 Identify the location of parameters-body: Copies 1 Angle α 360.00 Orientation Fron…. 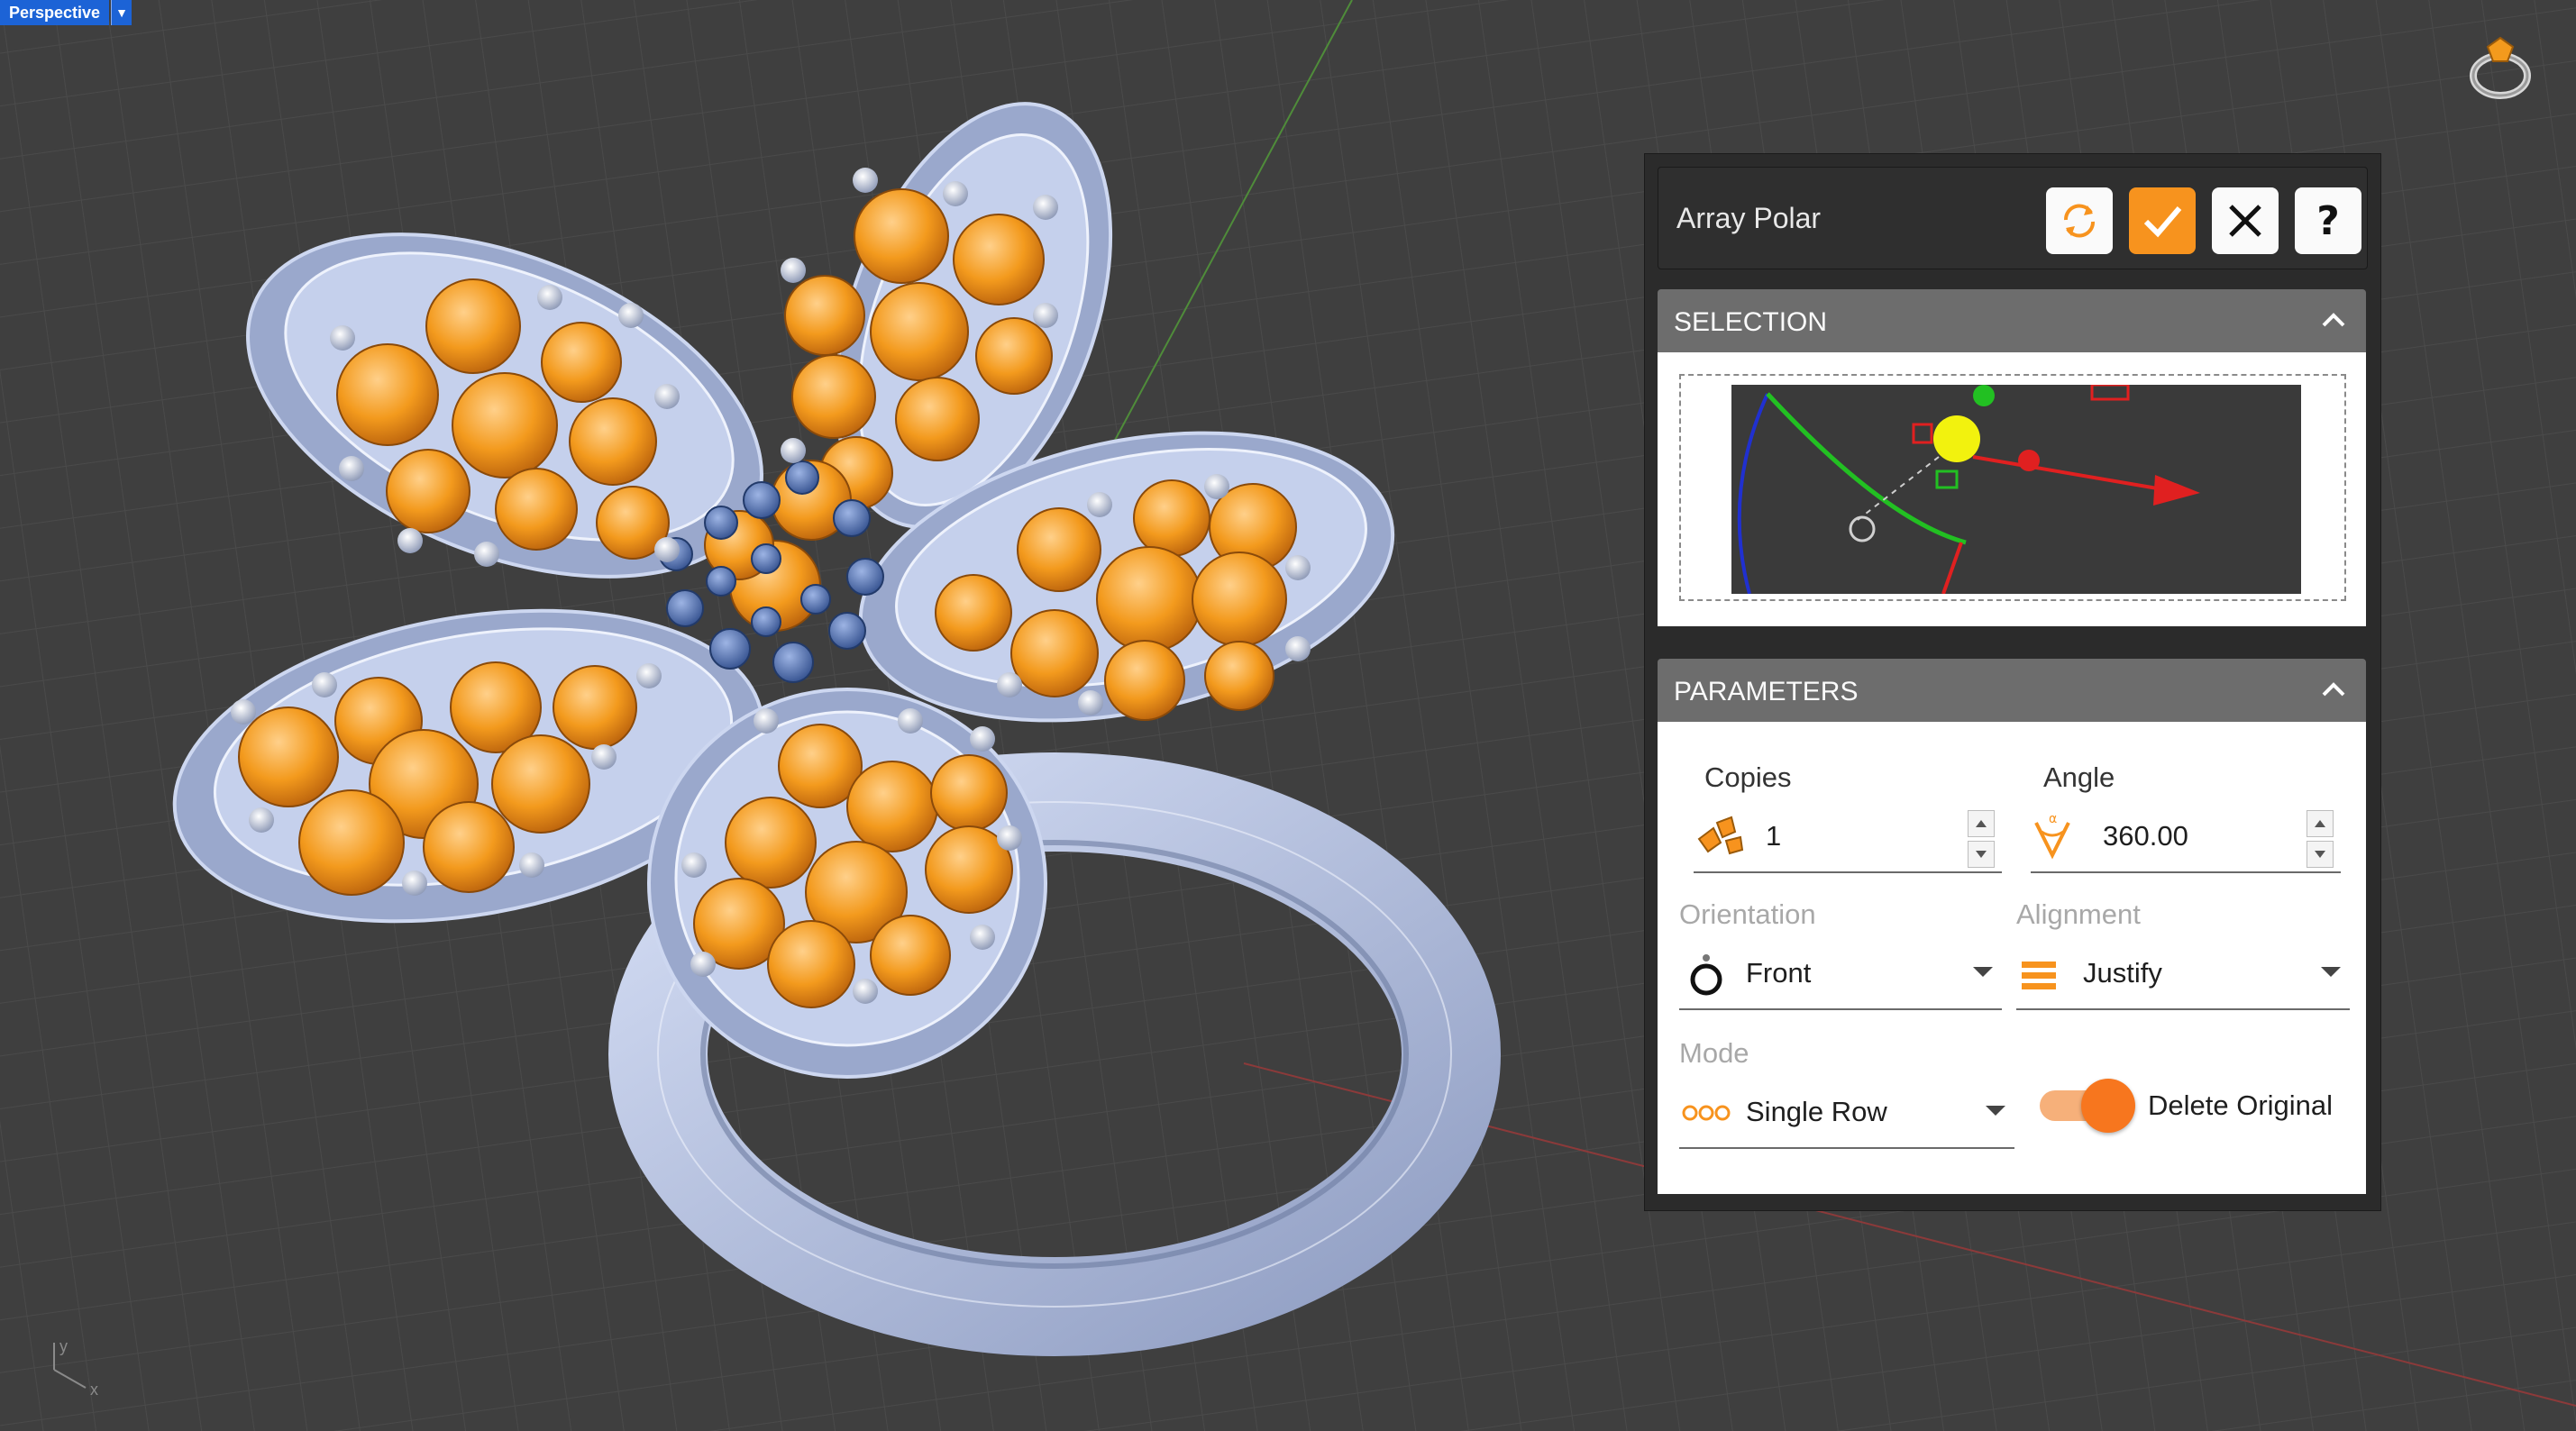
(2012, 958).